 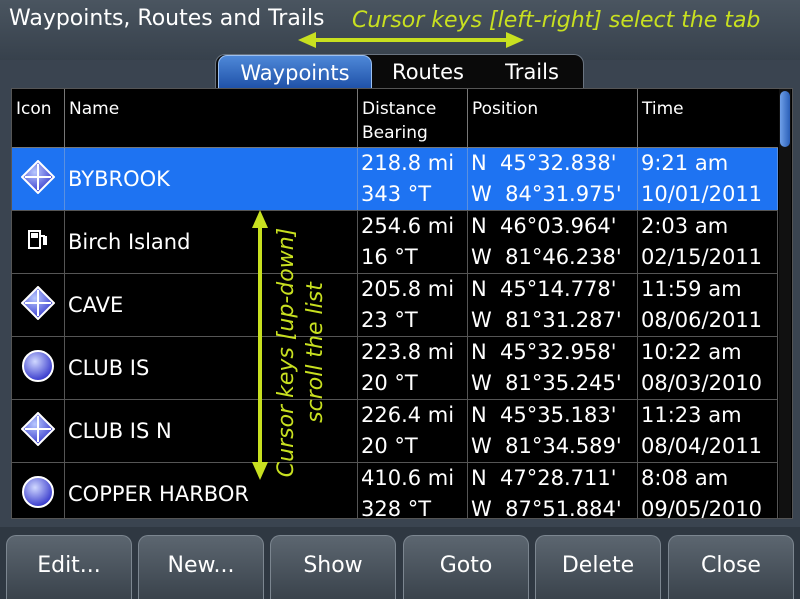 I want to click on distance-bearing-cell: 223.8 mi 20 °T, so click(x=413, y=368).